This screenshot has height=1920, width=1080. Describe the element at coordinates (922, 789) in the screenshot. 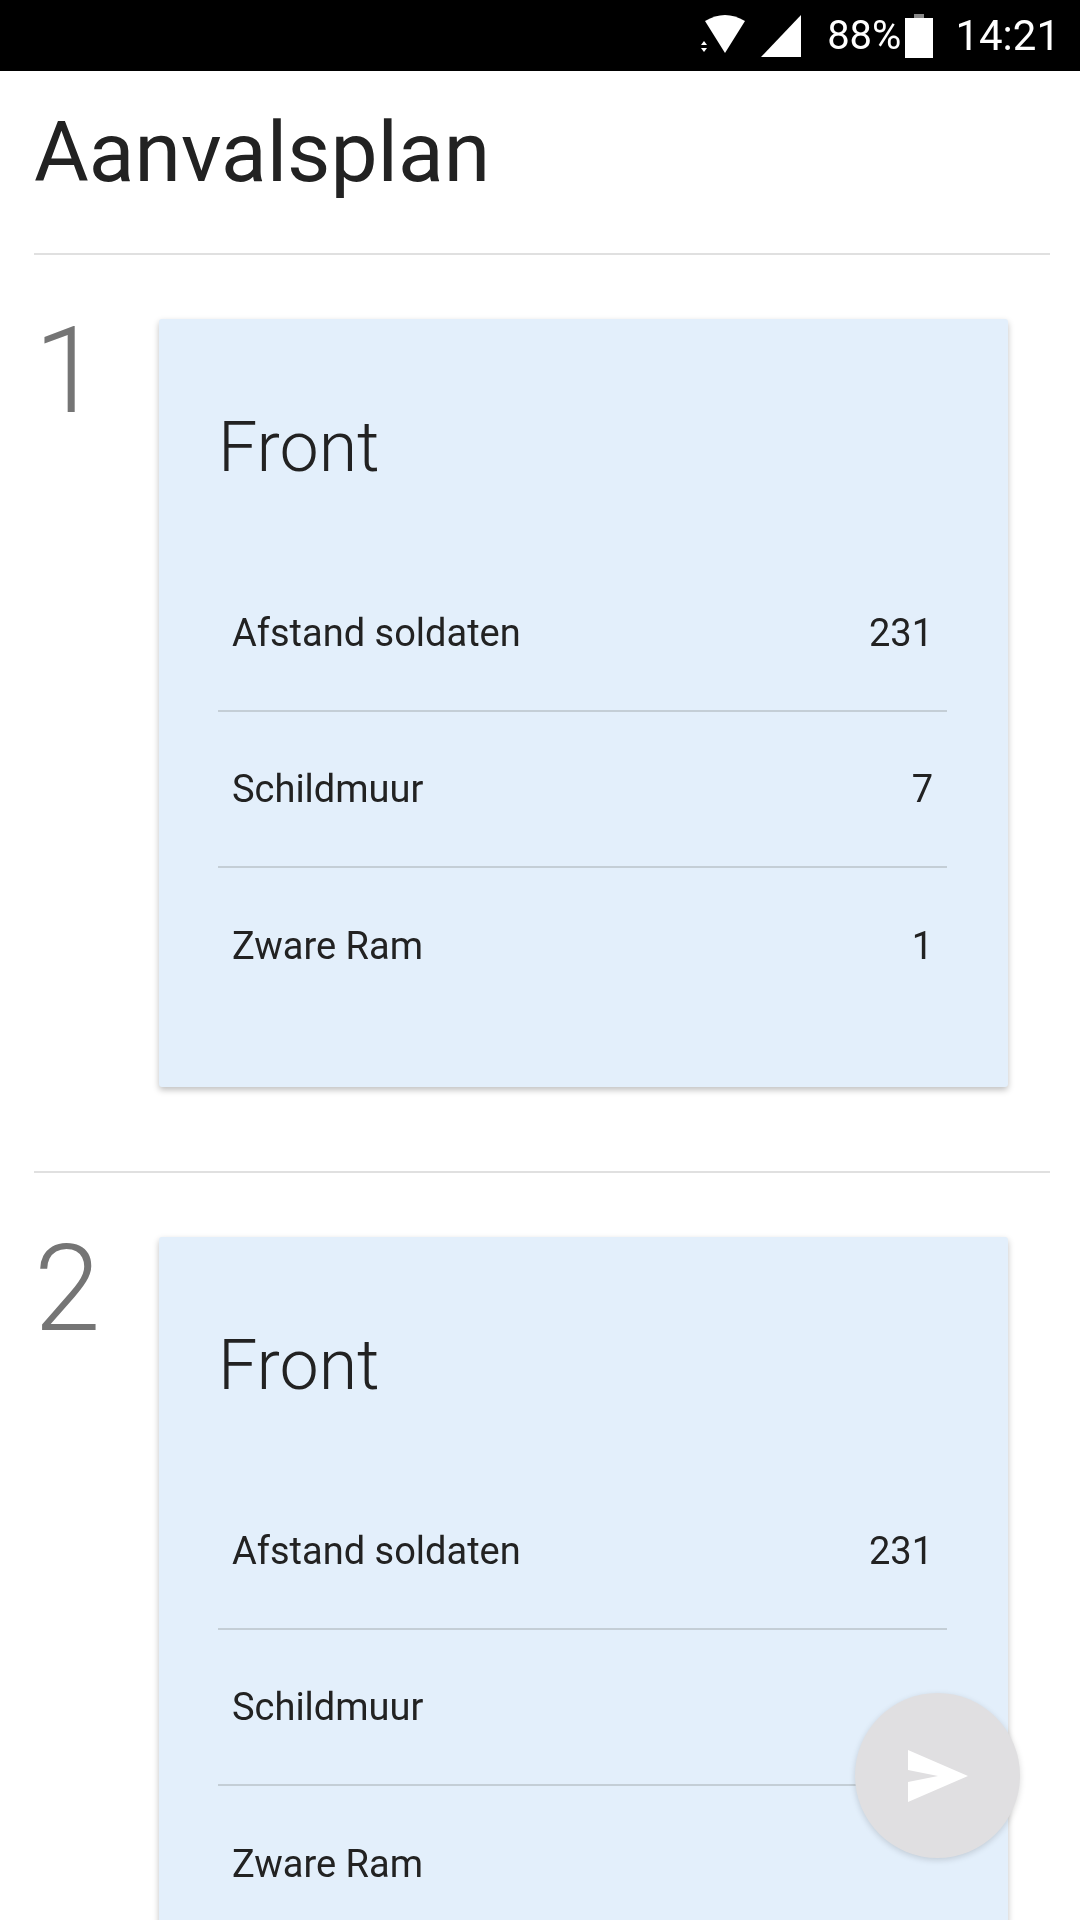

I see `row-value: 7` at that location.